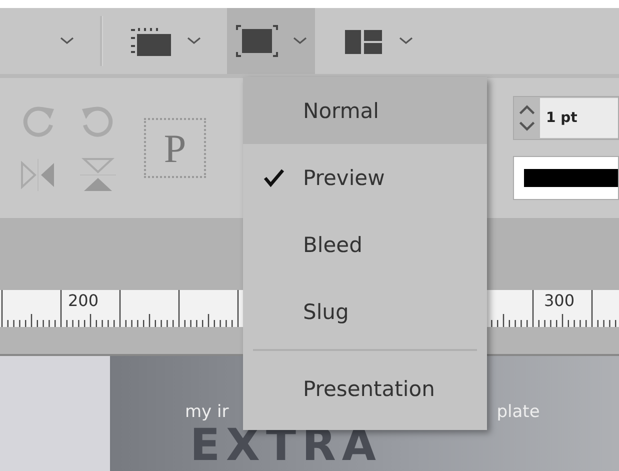 This screenshot has height=471, width=619. What do you see at coordinates (518, 412) in the screenshot?
I see `subtitle-text: plate` at bounding box center [518, 412].